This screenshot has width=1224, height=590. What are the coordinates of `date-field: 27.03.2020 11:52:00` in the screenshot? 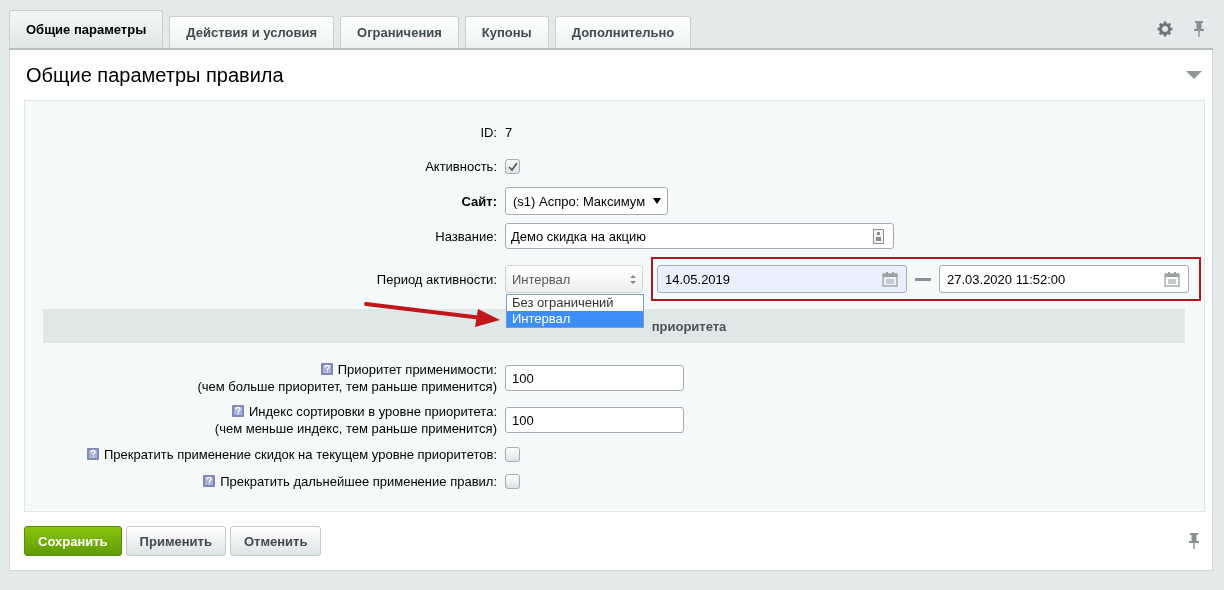 It's located at (1064, 279).